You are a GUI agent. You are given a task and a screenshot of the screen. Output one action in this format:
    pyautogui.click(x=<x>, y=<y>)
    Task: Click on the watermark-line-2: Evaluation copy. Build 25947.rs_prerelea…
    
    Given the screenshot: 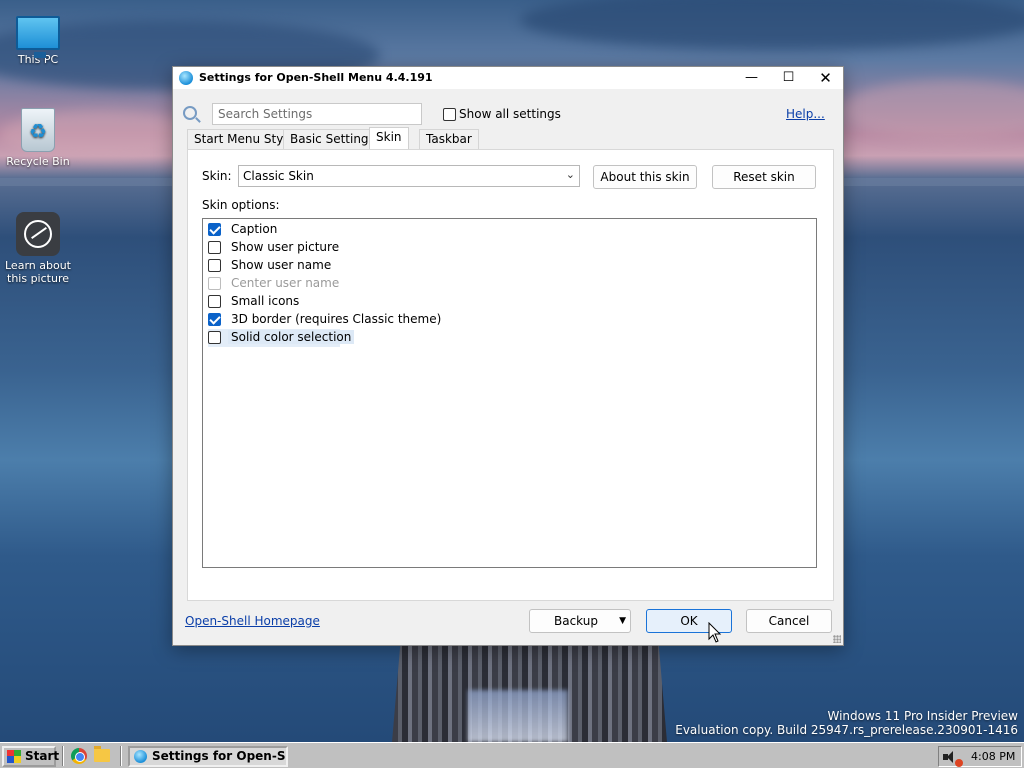 What is the action you would take?
    pyautogui.click(x=846, y=730)
    